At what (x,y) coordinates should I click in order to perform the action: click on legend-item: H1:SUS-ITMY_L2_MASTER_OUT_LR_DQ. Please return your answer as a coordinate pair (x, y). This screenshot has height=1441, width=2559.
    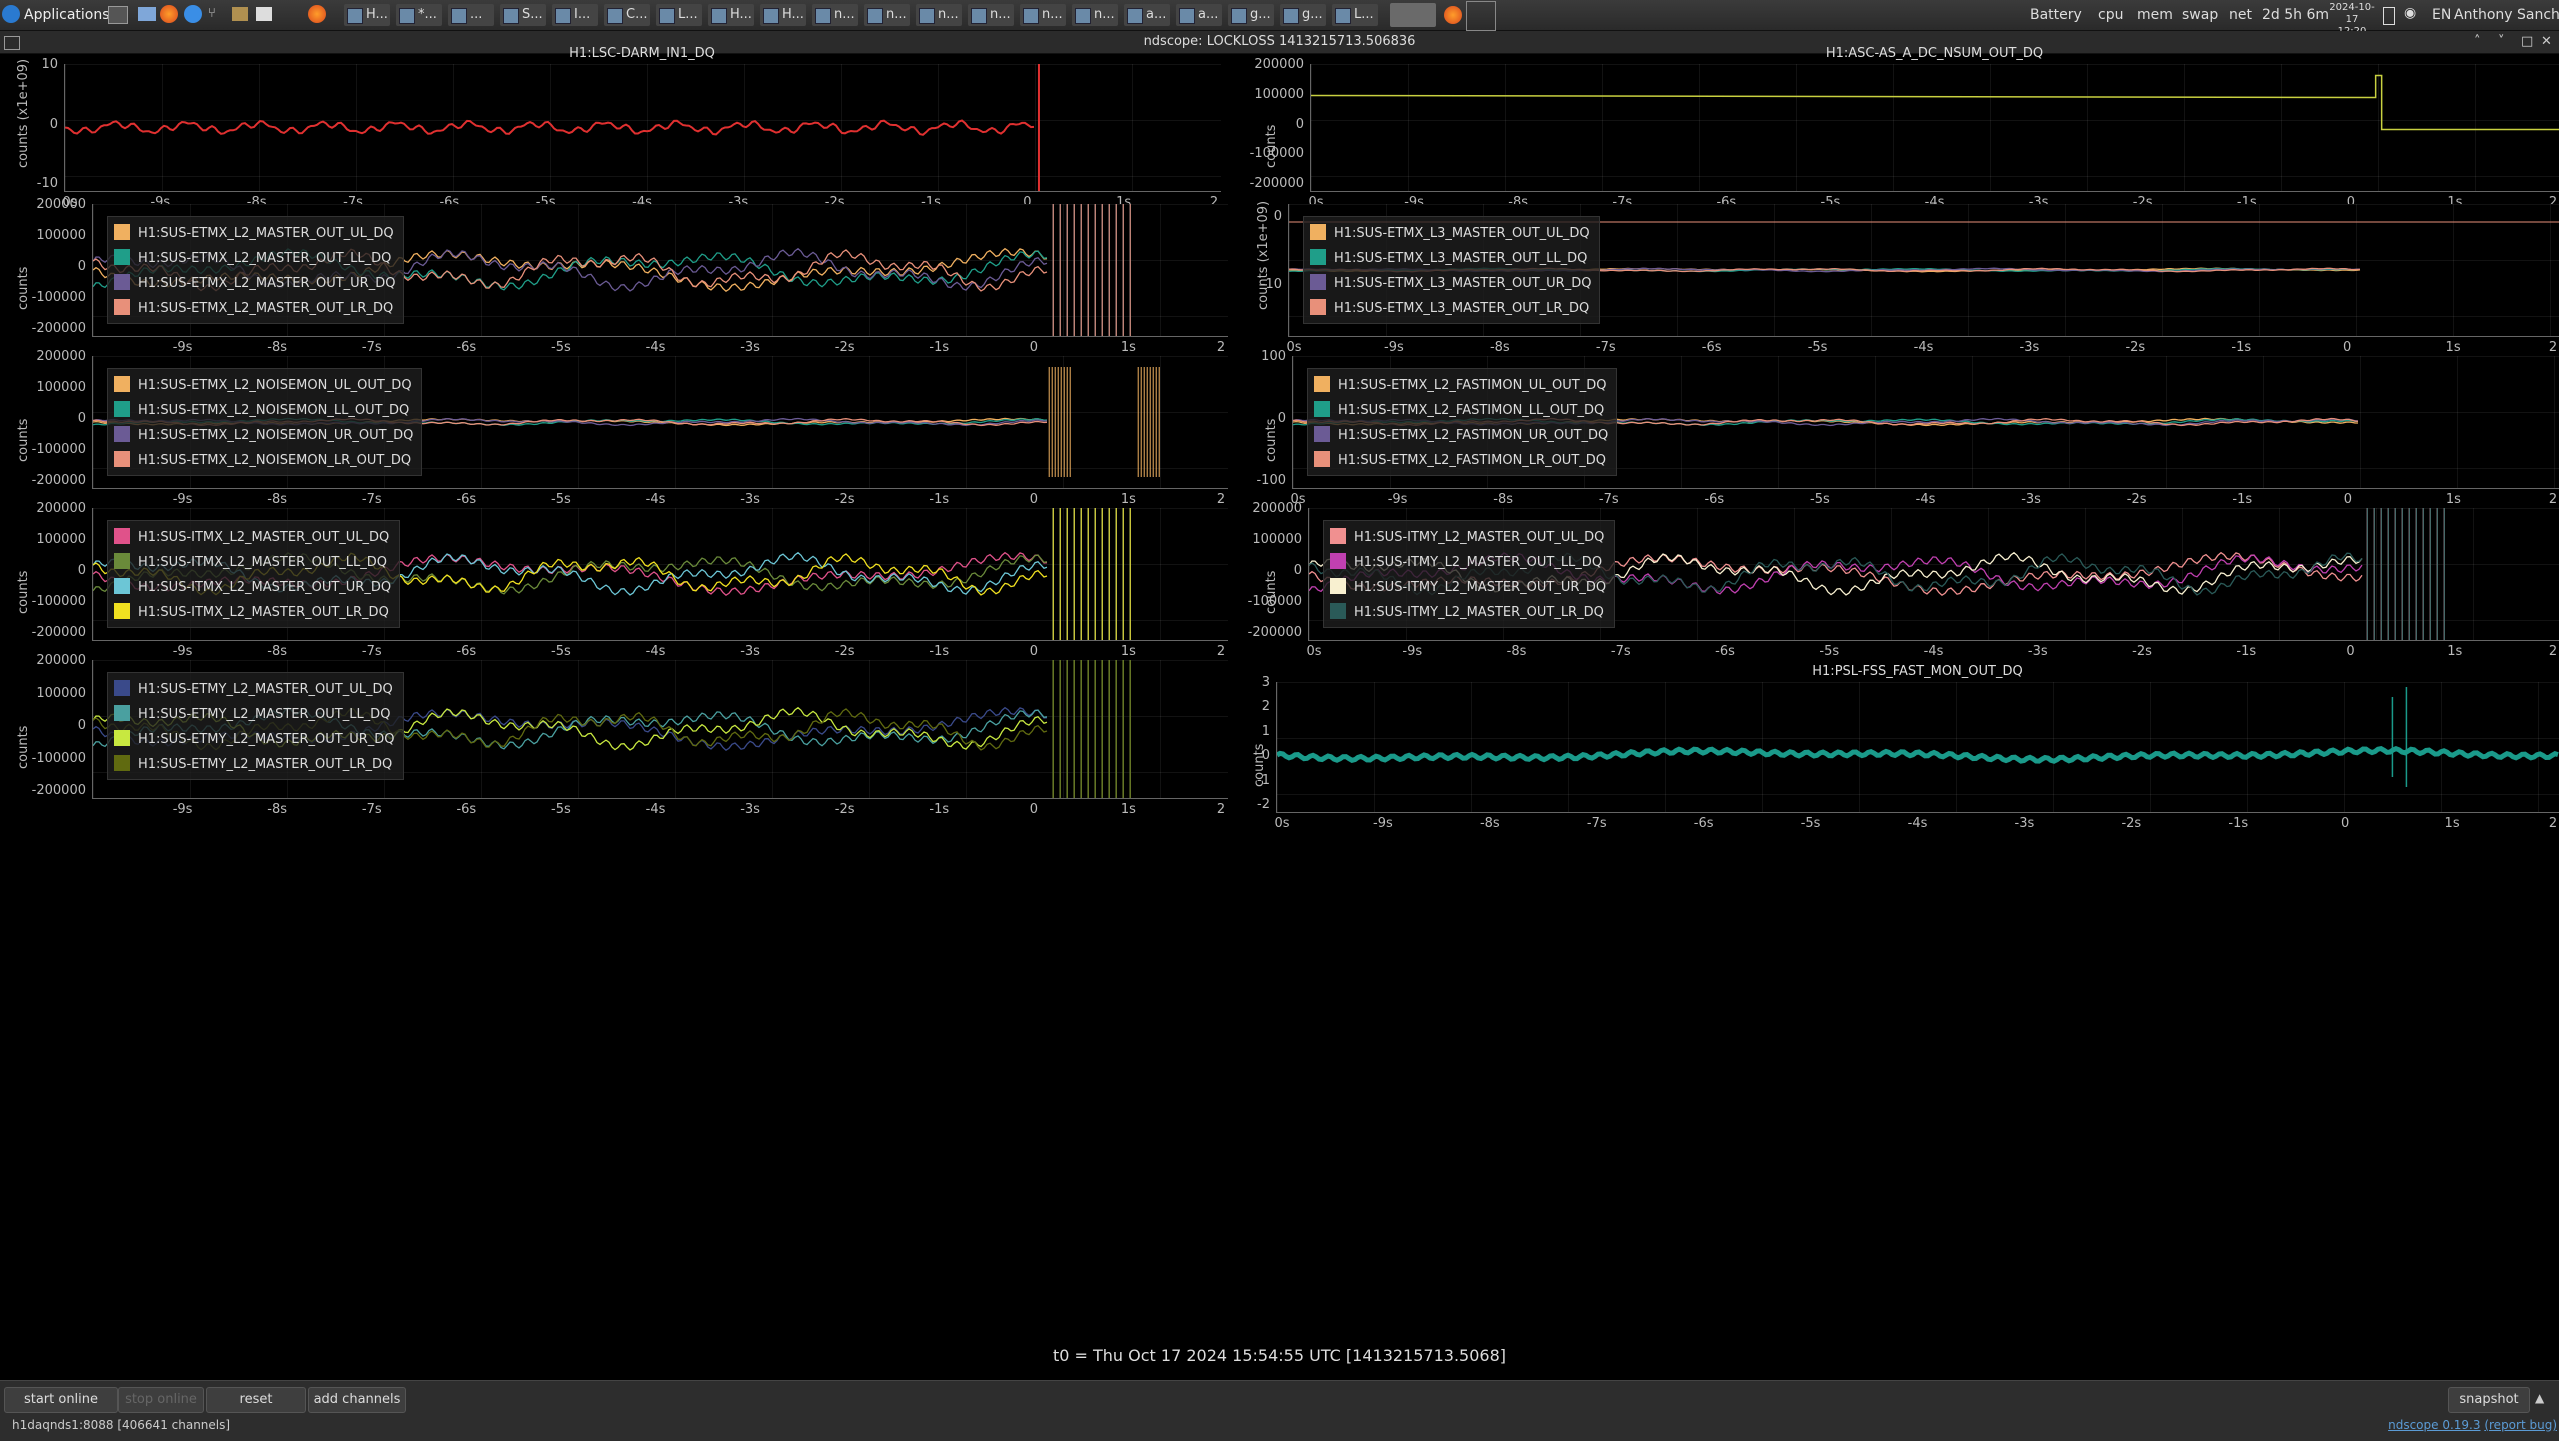
    Looking at the image, I should click on (1468, 612).